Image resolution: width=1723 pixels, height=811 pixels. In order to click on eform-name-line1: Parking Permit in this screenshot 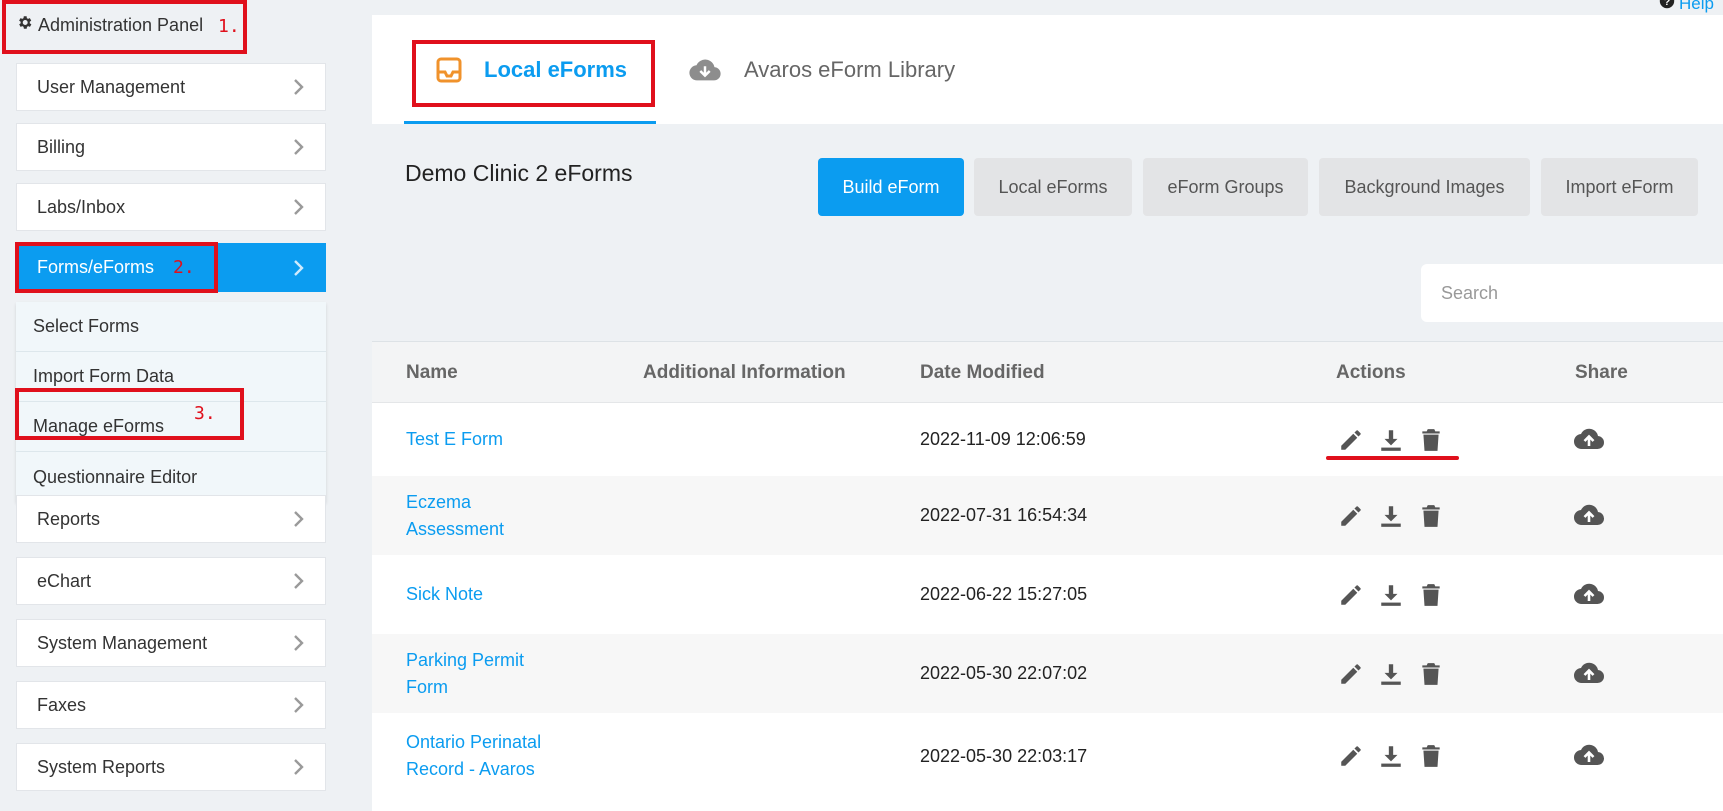, I will do `click(465, 659)`.